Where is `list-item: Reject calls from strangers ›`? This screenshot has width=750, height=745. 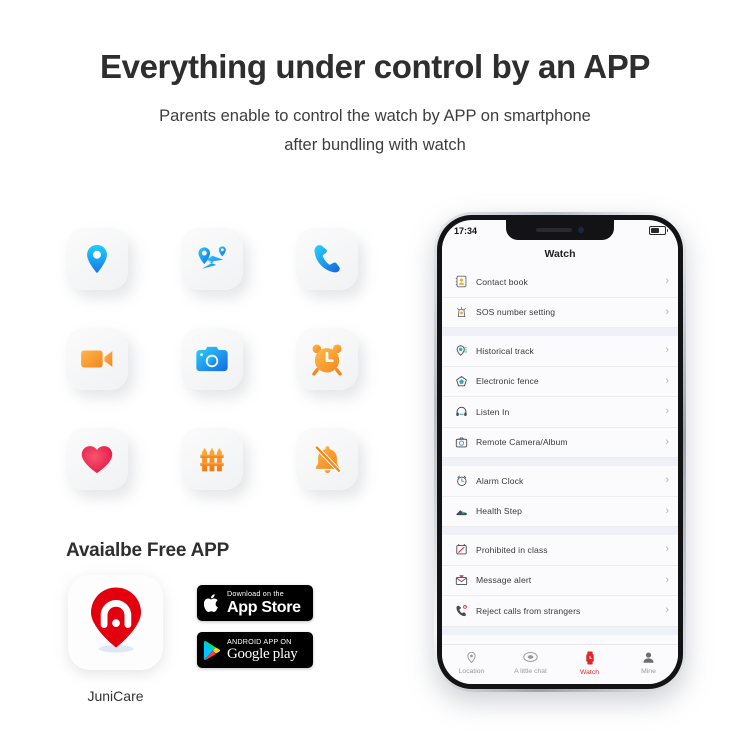
list-item: Reject calls from strangers › is located at coordinates (560, 611).